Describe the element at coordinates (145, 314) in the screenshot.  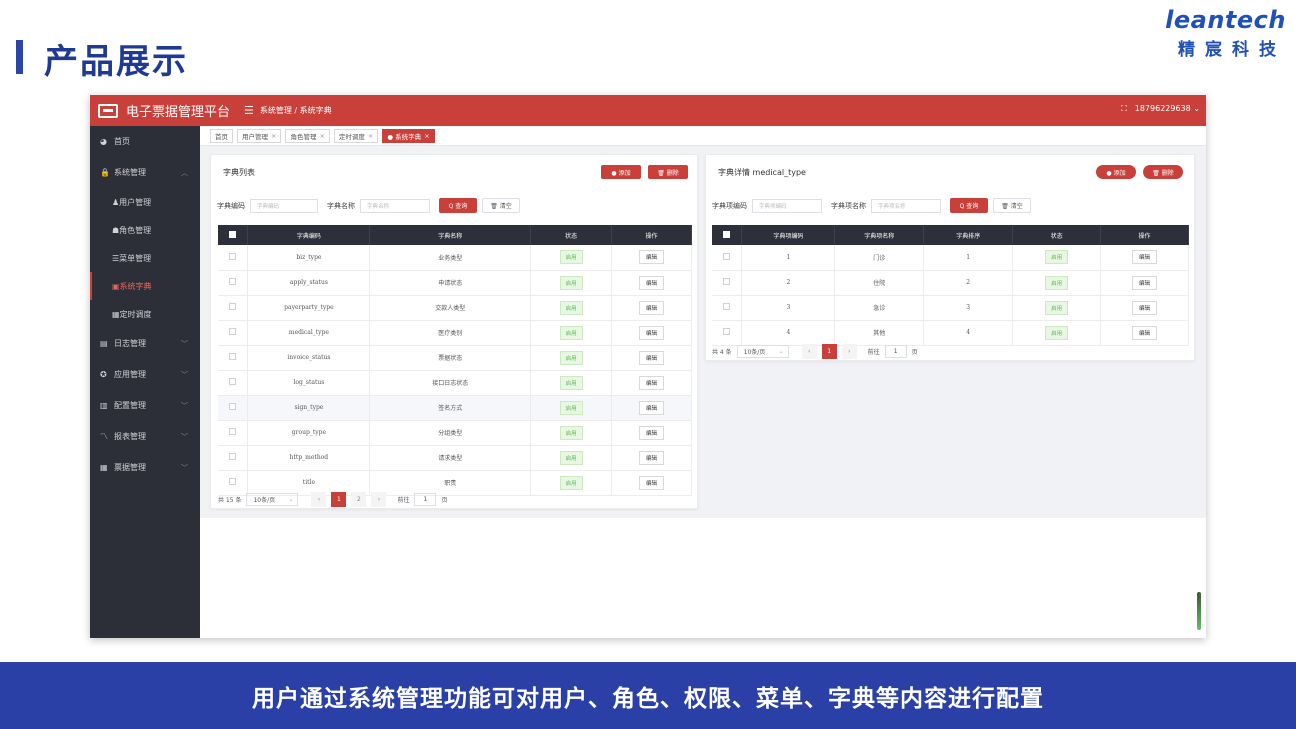
I see `sidebar-item-scheduler: ▦ 定时调度` at that location.